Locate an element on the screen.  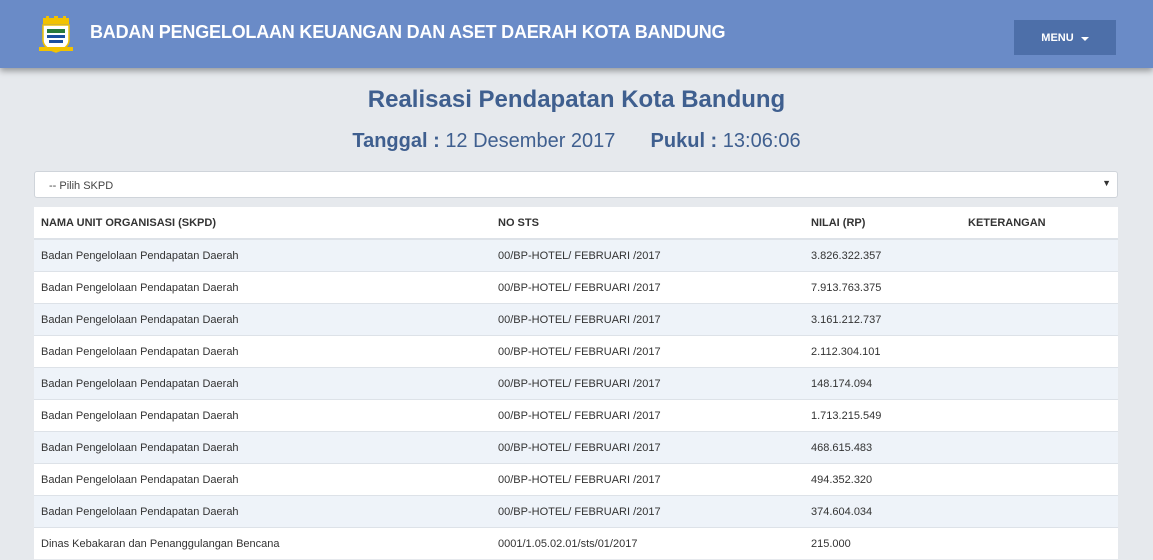
cell-nilai: 1.713.215.549 is located at coordinates (882, 415).